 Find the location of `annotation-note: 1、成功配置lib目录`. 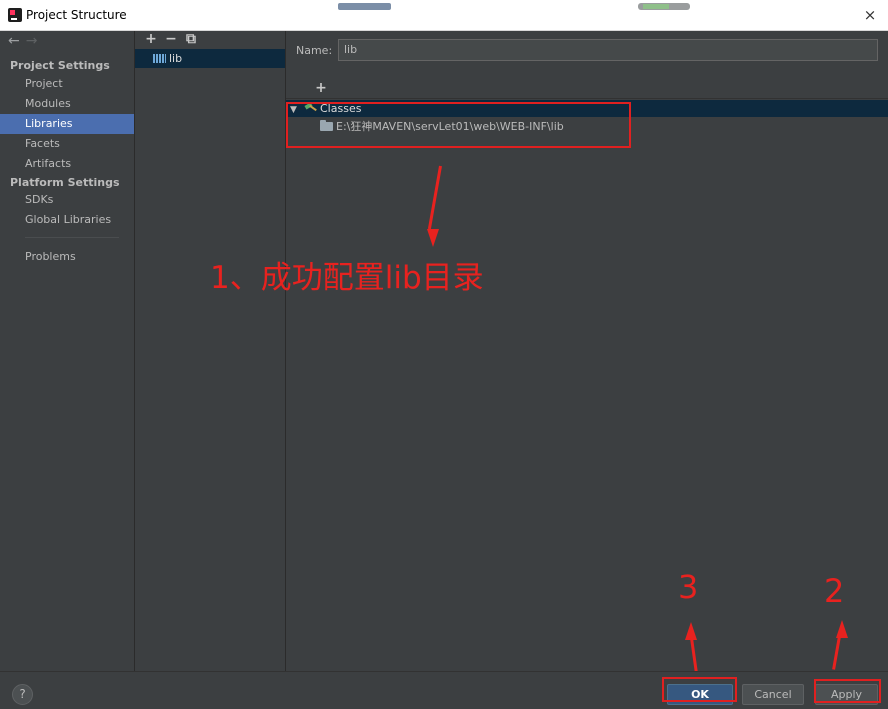

annotation-note: 1、成功配置lib目录 is located at coordinates (347, 278).